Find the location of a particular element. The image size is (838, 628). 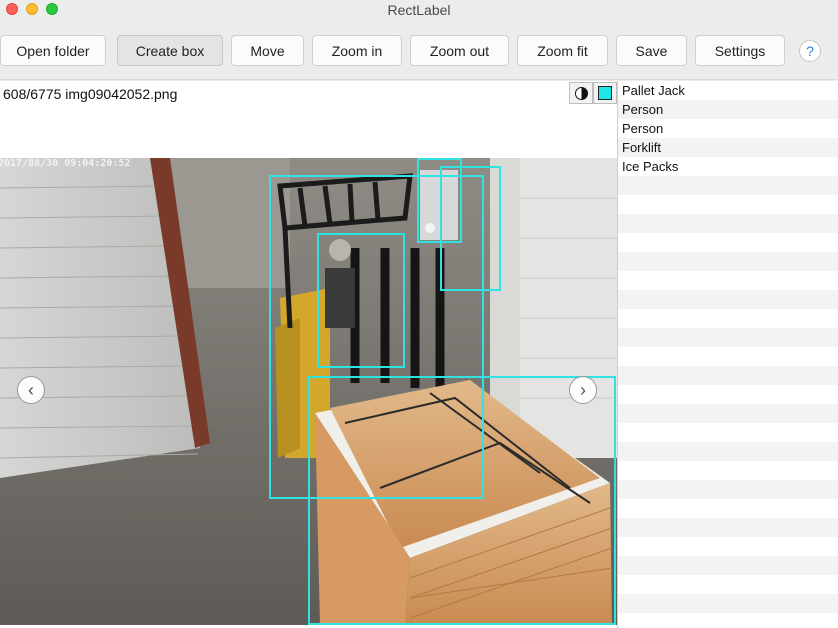

window-title: RectLabel is located at coordinates (419, 10).